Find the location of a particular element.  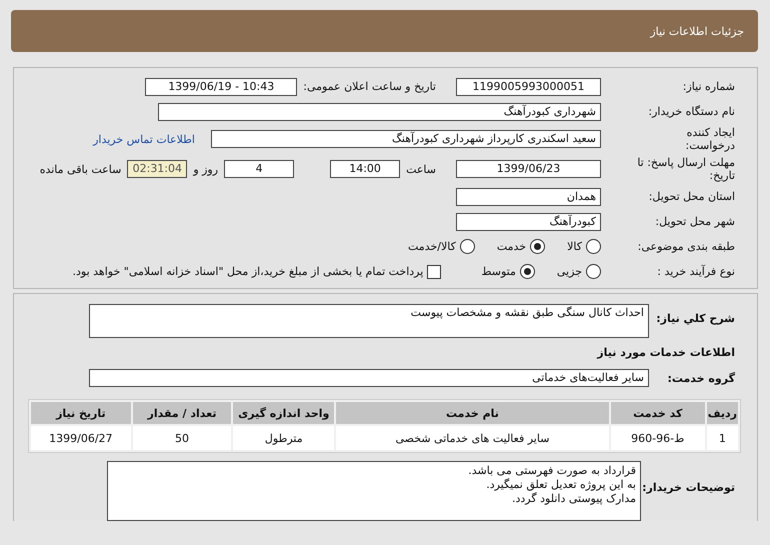

field-label: شرح کلي نیاز: is located at coordinates (695, 318).